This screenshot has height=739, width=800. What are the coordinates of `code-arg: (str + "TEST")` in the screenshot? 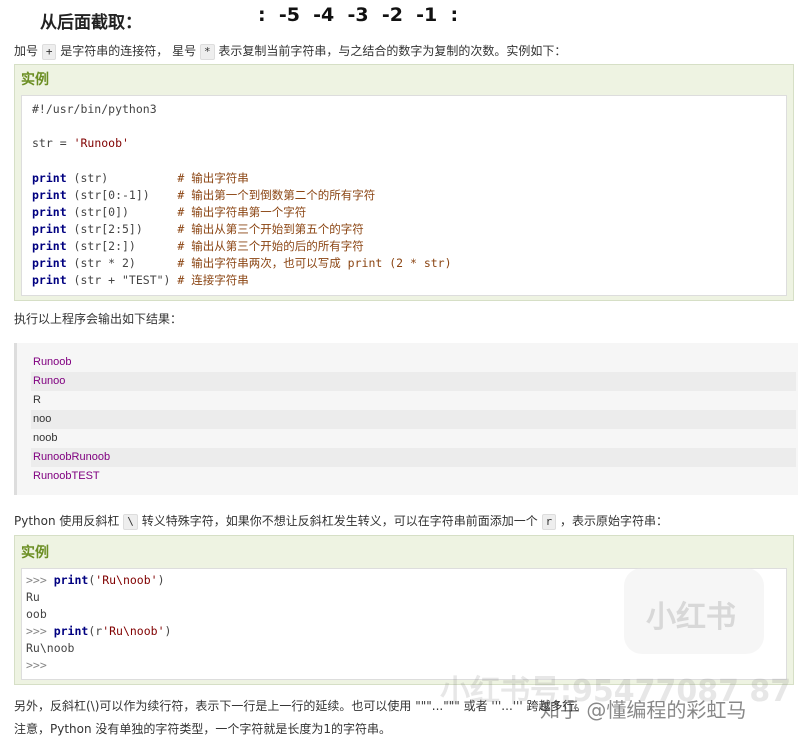 It's located at (122, 280).